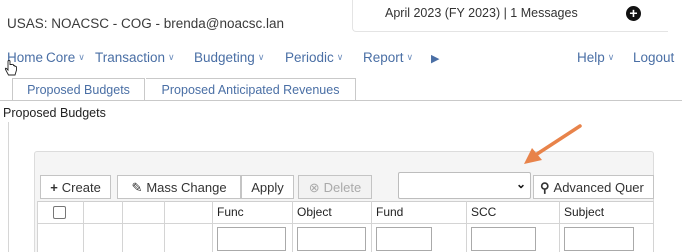 The image size is (682, 252). I want to click on menu-logout: Logout, so click(653, 57).